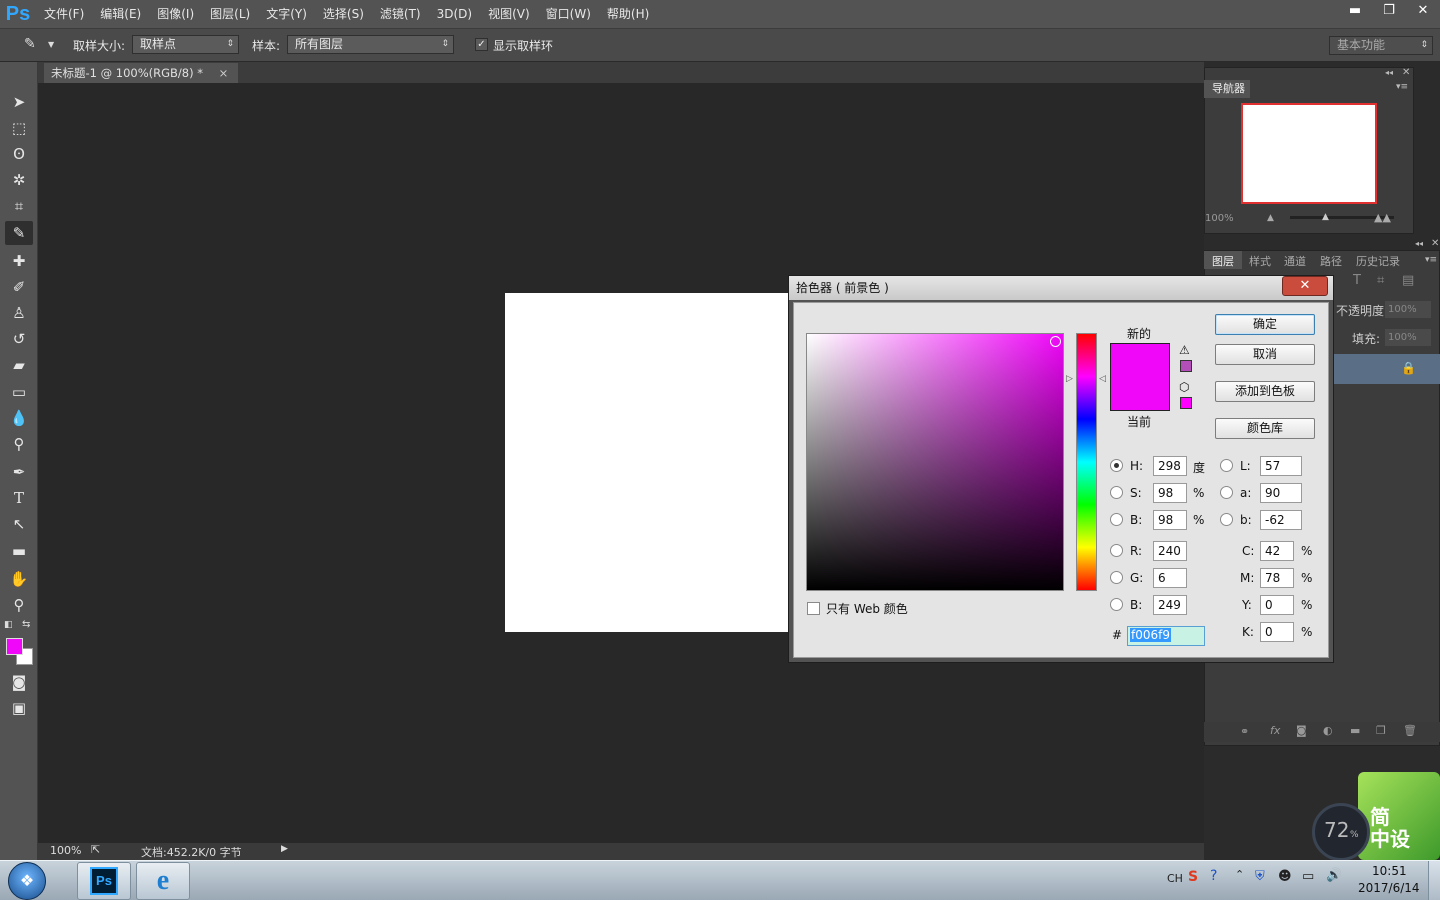 The height and width of the screenshot is (900, 1440). What do you see at coordinates (1328, 730) in the screenshot?
I see `adjustment-layer-icon: ◐` at bounding box center [1328, 730].